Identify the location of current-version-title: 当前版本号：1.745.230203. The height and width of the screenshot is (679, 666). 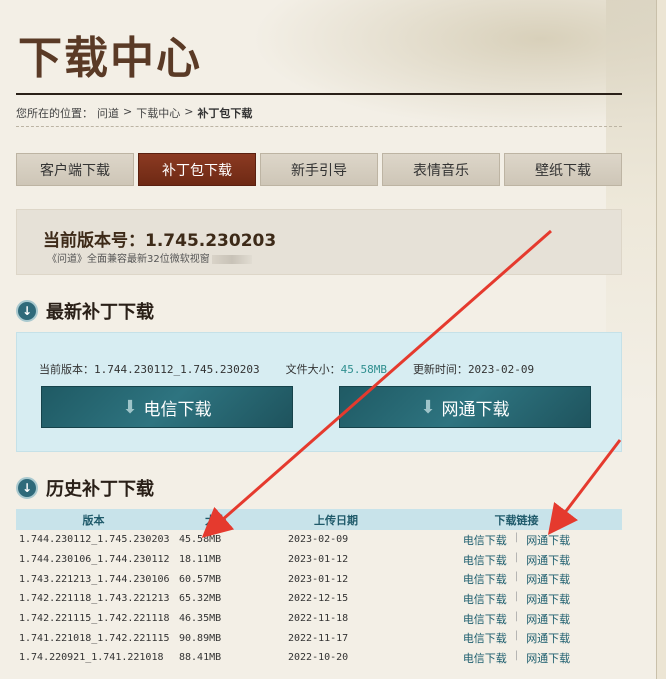
(160, 241).